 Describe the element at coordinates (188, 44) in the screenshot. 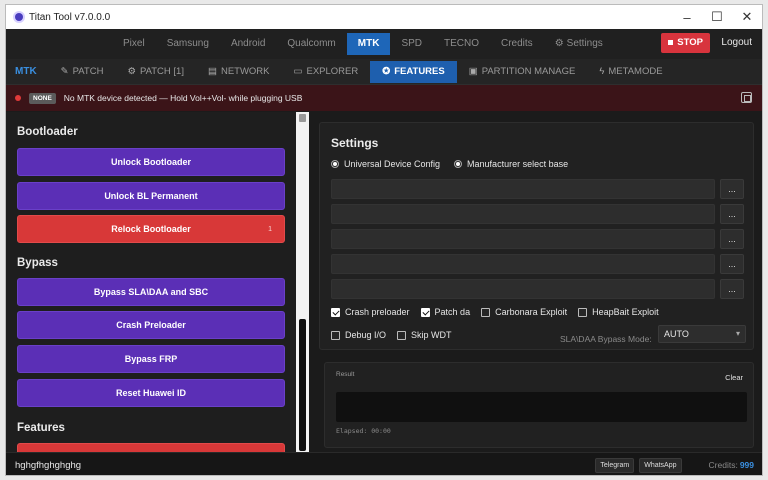

I see `tab-samsung: Samsung` at that location.